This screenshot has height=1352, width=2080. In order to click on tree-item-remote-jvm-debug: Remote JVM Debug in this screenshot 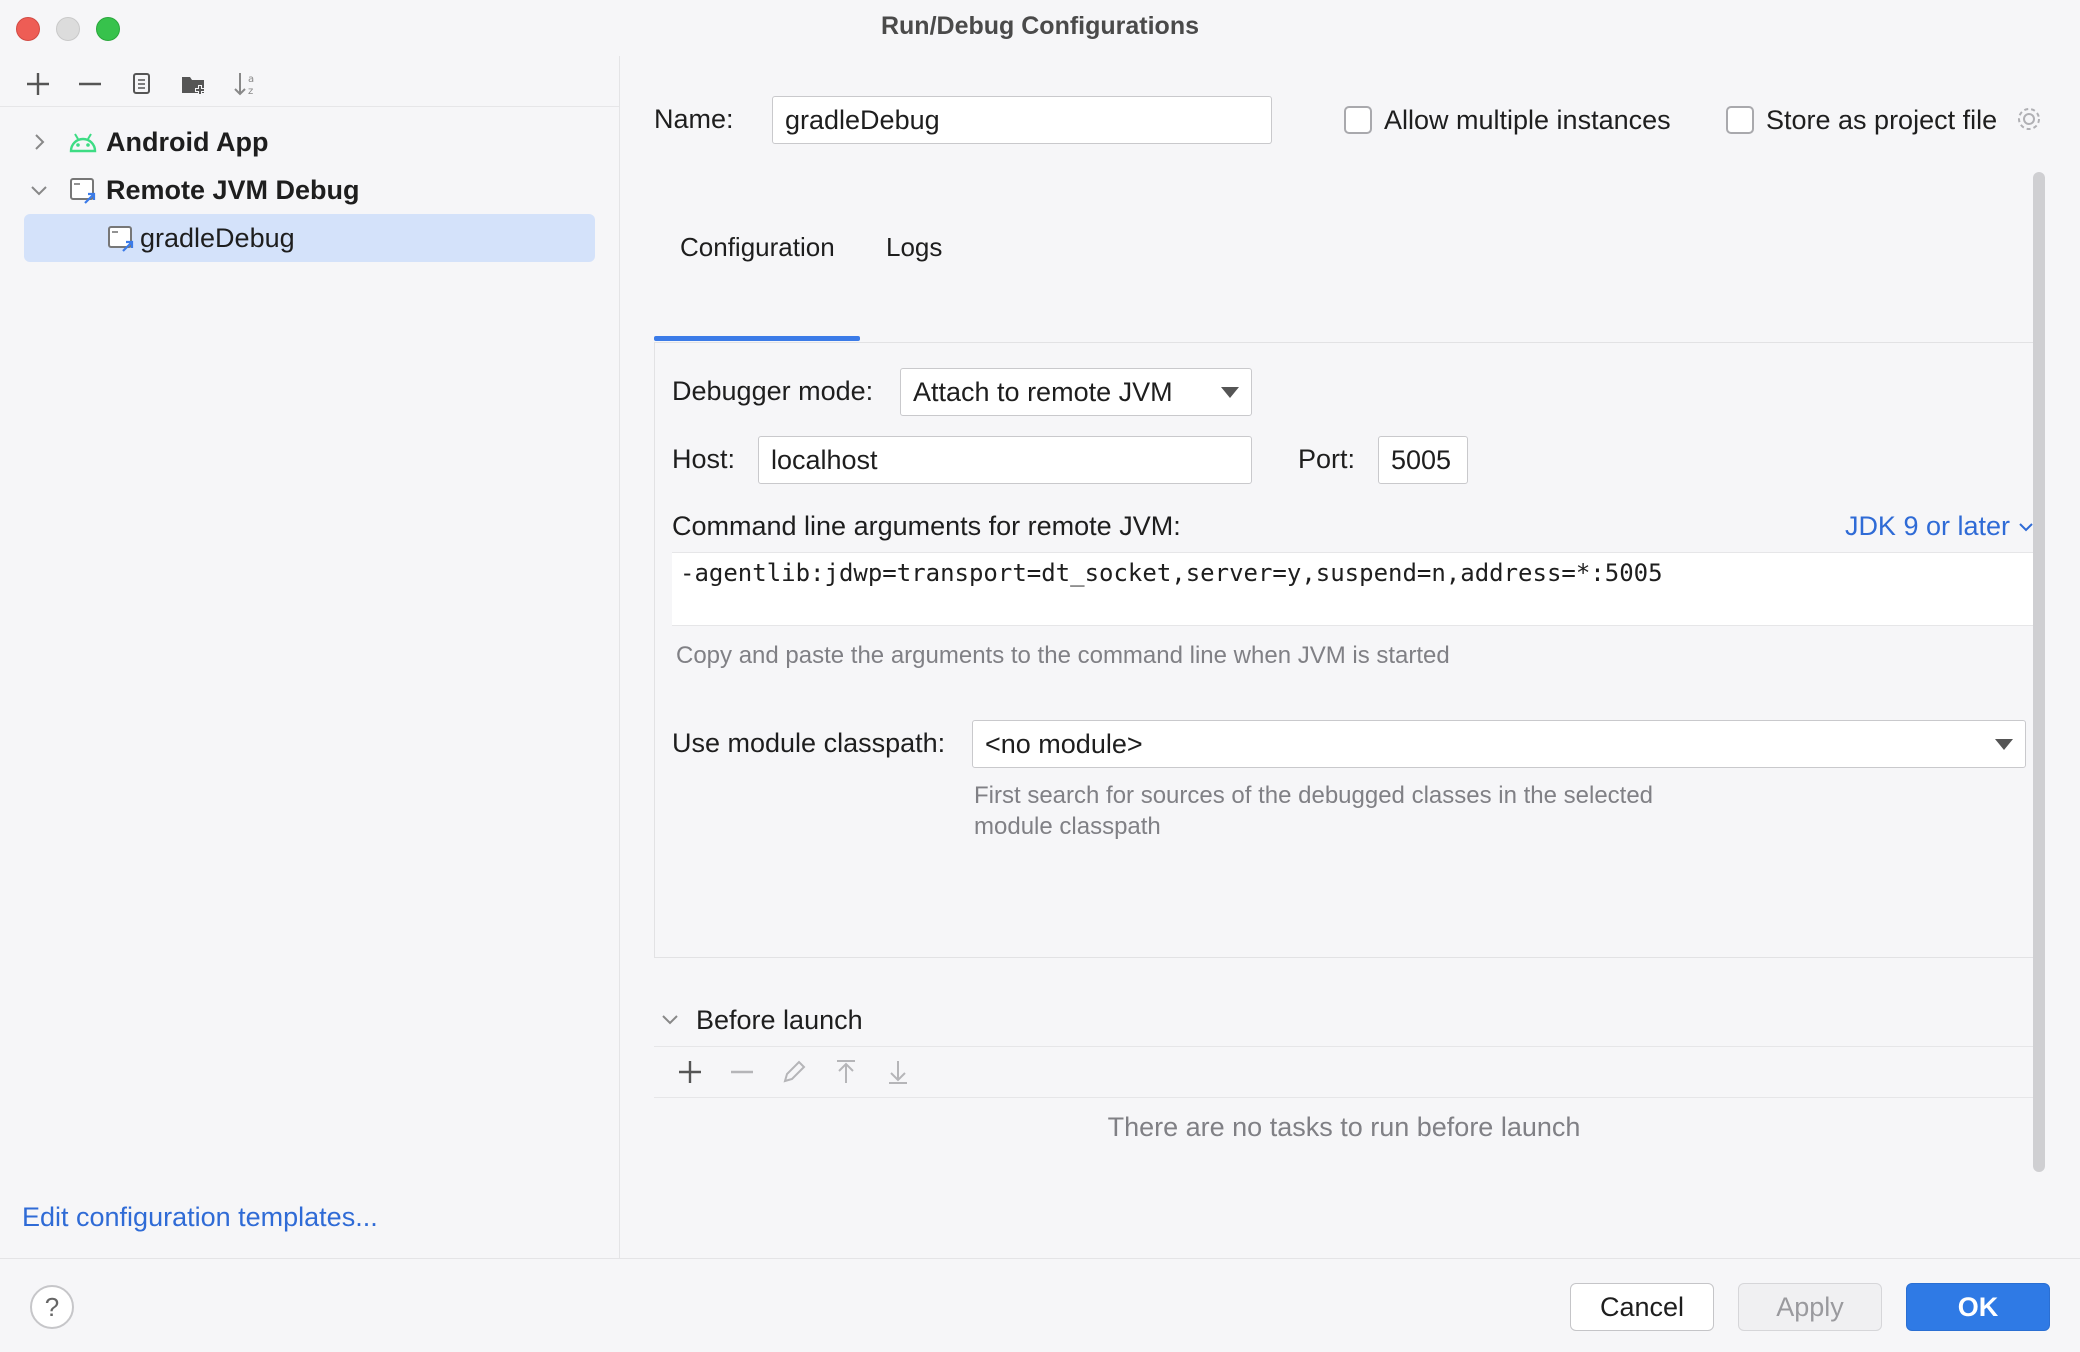, I will do `click(309, 190)`.